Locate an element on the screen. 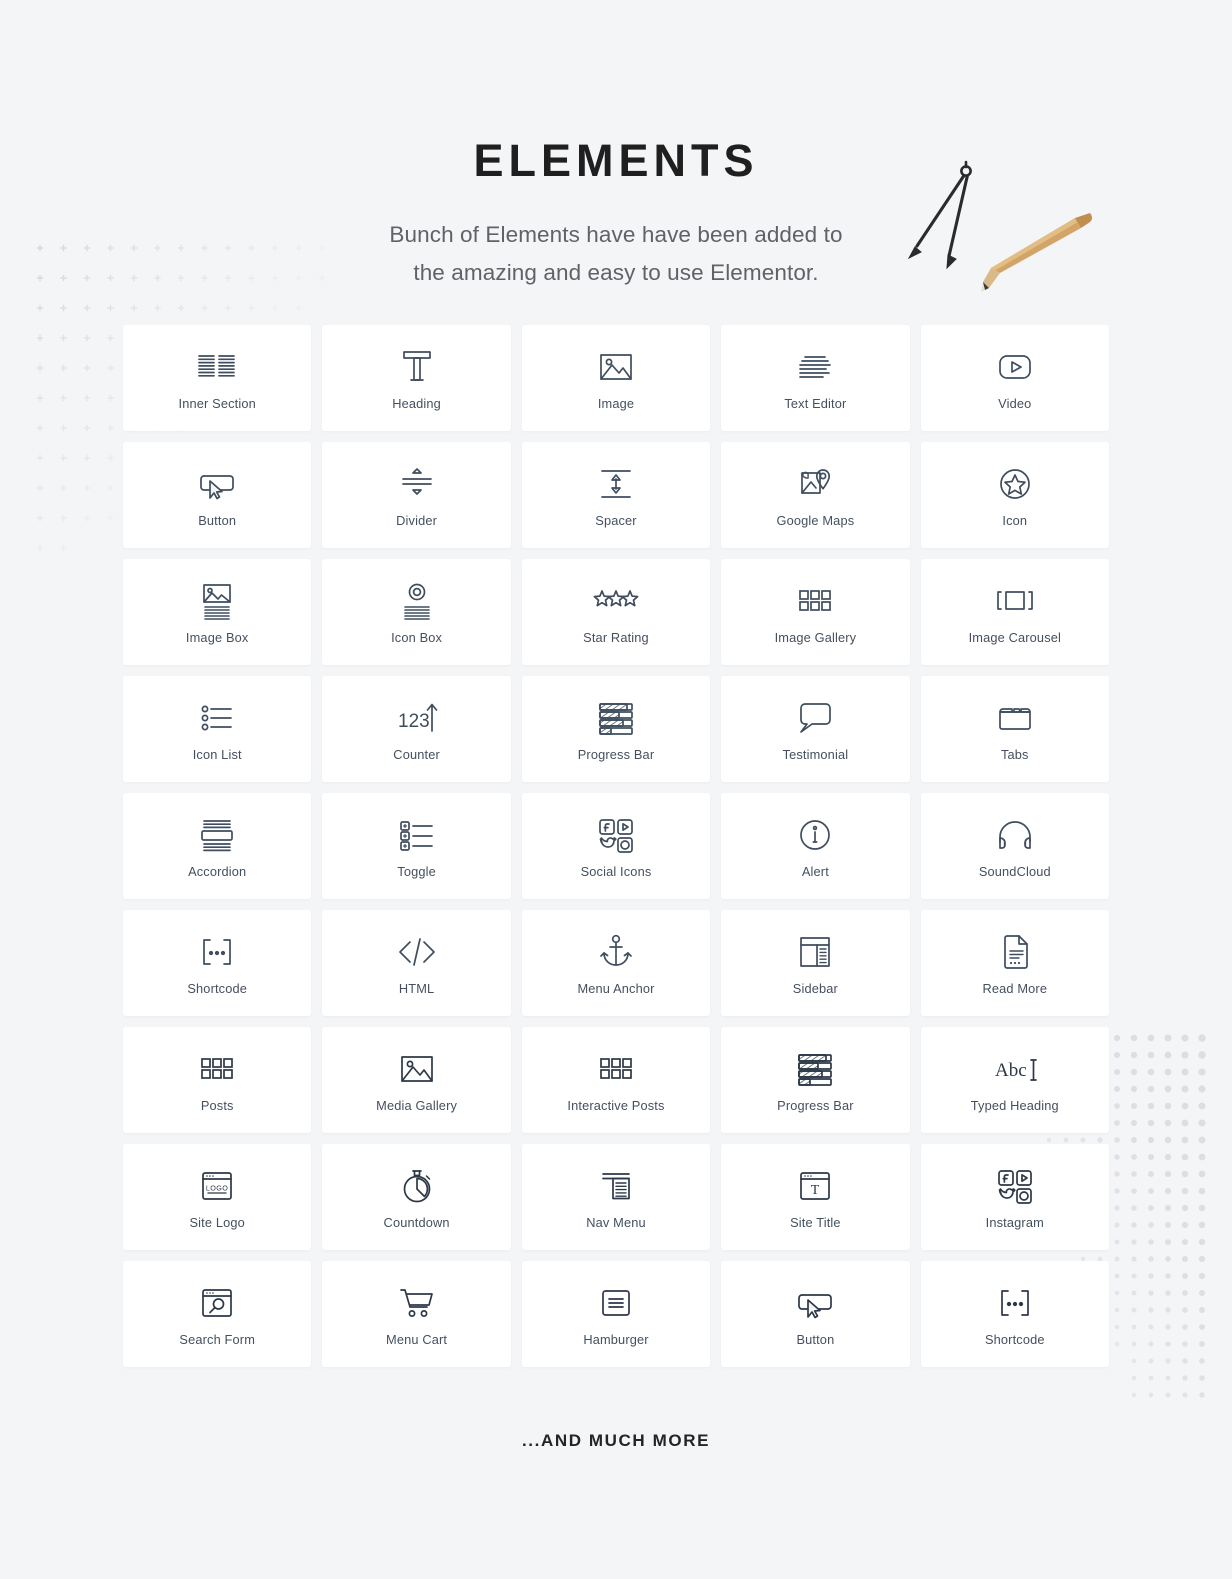 The image size is (1232, 1579). element-card: Icon List is located at coordinates (217, 728).